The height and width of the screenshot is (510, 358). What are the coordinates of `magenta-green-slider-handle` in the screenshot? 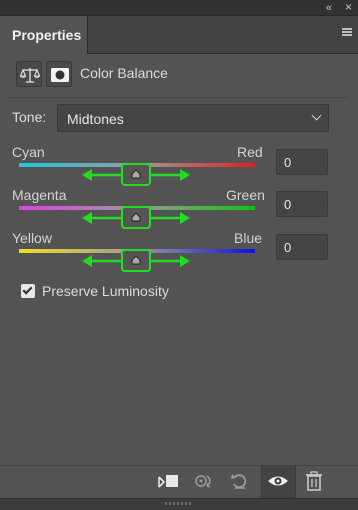 It's located at (136, 218).